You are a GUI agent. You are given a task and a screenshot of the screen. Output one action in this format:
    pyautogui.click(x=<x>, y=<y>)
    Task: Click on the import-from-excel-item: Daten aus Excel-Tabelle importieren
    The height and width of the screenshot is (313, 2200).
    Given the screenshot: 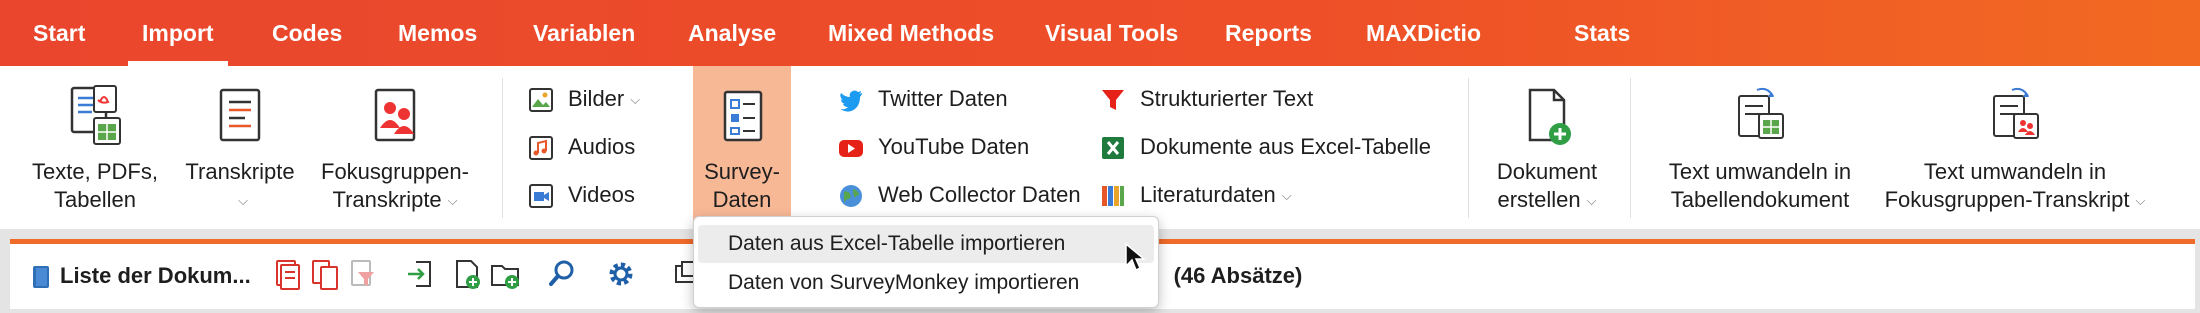 What is the action you would take?
    pyautogui.click(x=926, y=244)
    